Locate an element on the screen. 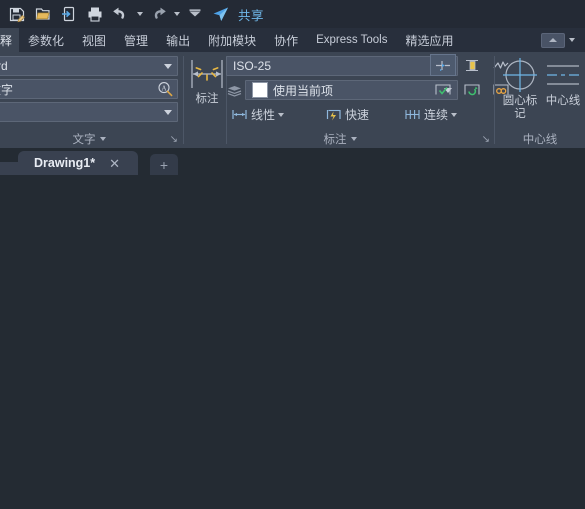 The width and height of the screenshot is (585, 509). document-tab-drawing1: Drawing1* ✕ is located at coordinates (78, 163).